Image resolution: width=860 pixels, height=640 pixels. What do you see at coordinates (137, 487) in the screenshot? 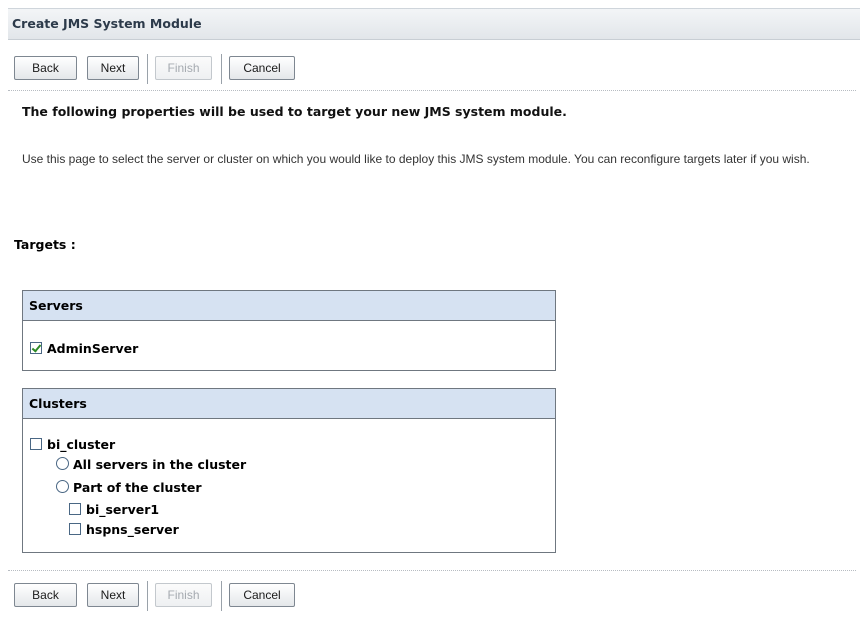
I see `part-of-cluster-label: Part of the cluster` at bounding box center [137, 487].